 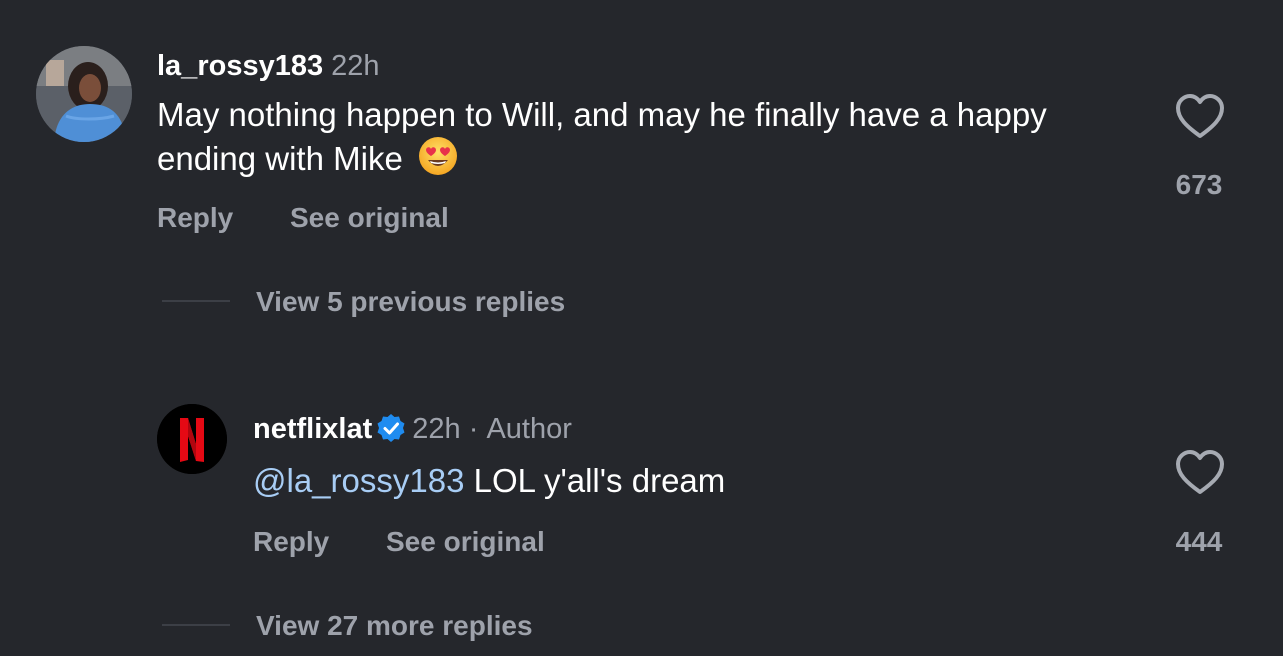 I want to click on username: la_rossy183, so click(x=240, y=66).